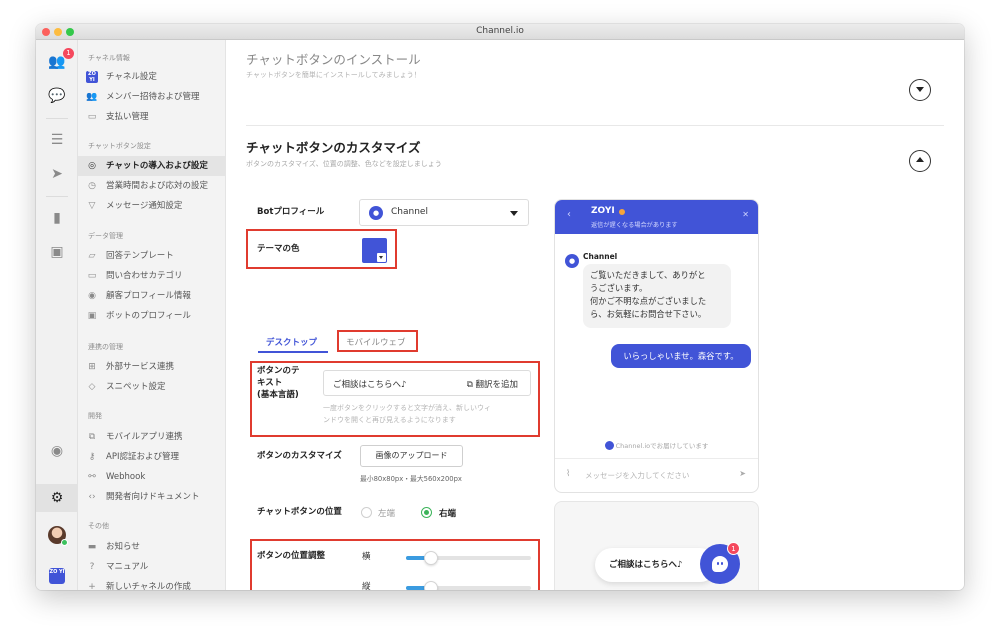  What do you see at coordinates (427, 383) in the screenshot?
I see `button-text-input: ご相談はこちらへ♪ ⧉ 翻訳を追加` at bounding box center [427, 383].